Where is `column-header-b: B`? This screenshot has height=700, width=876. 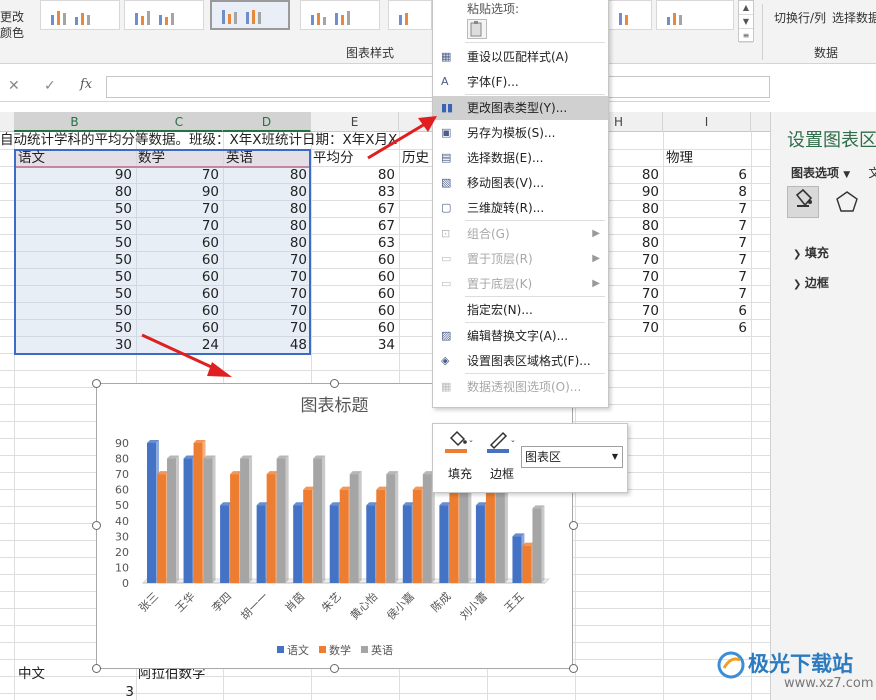
column-header-b: B is located at coordinates (75, 122).